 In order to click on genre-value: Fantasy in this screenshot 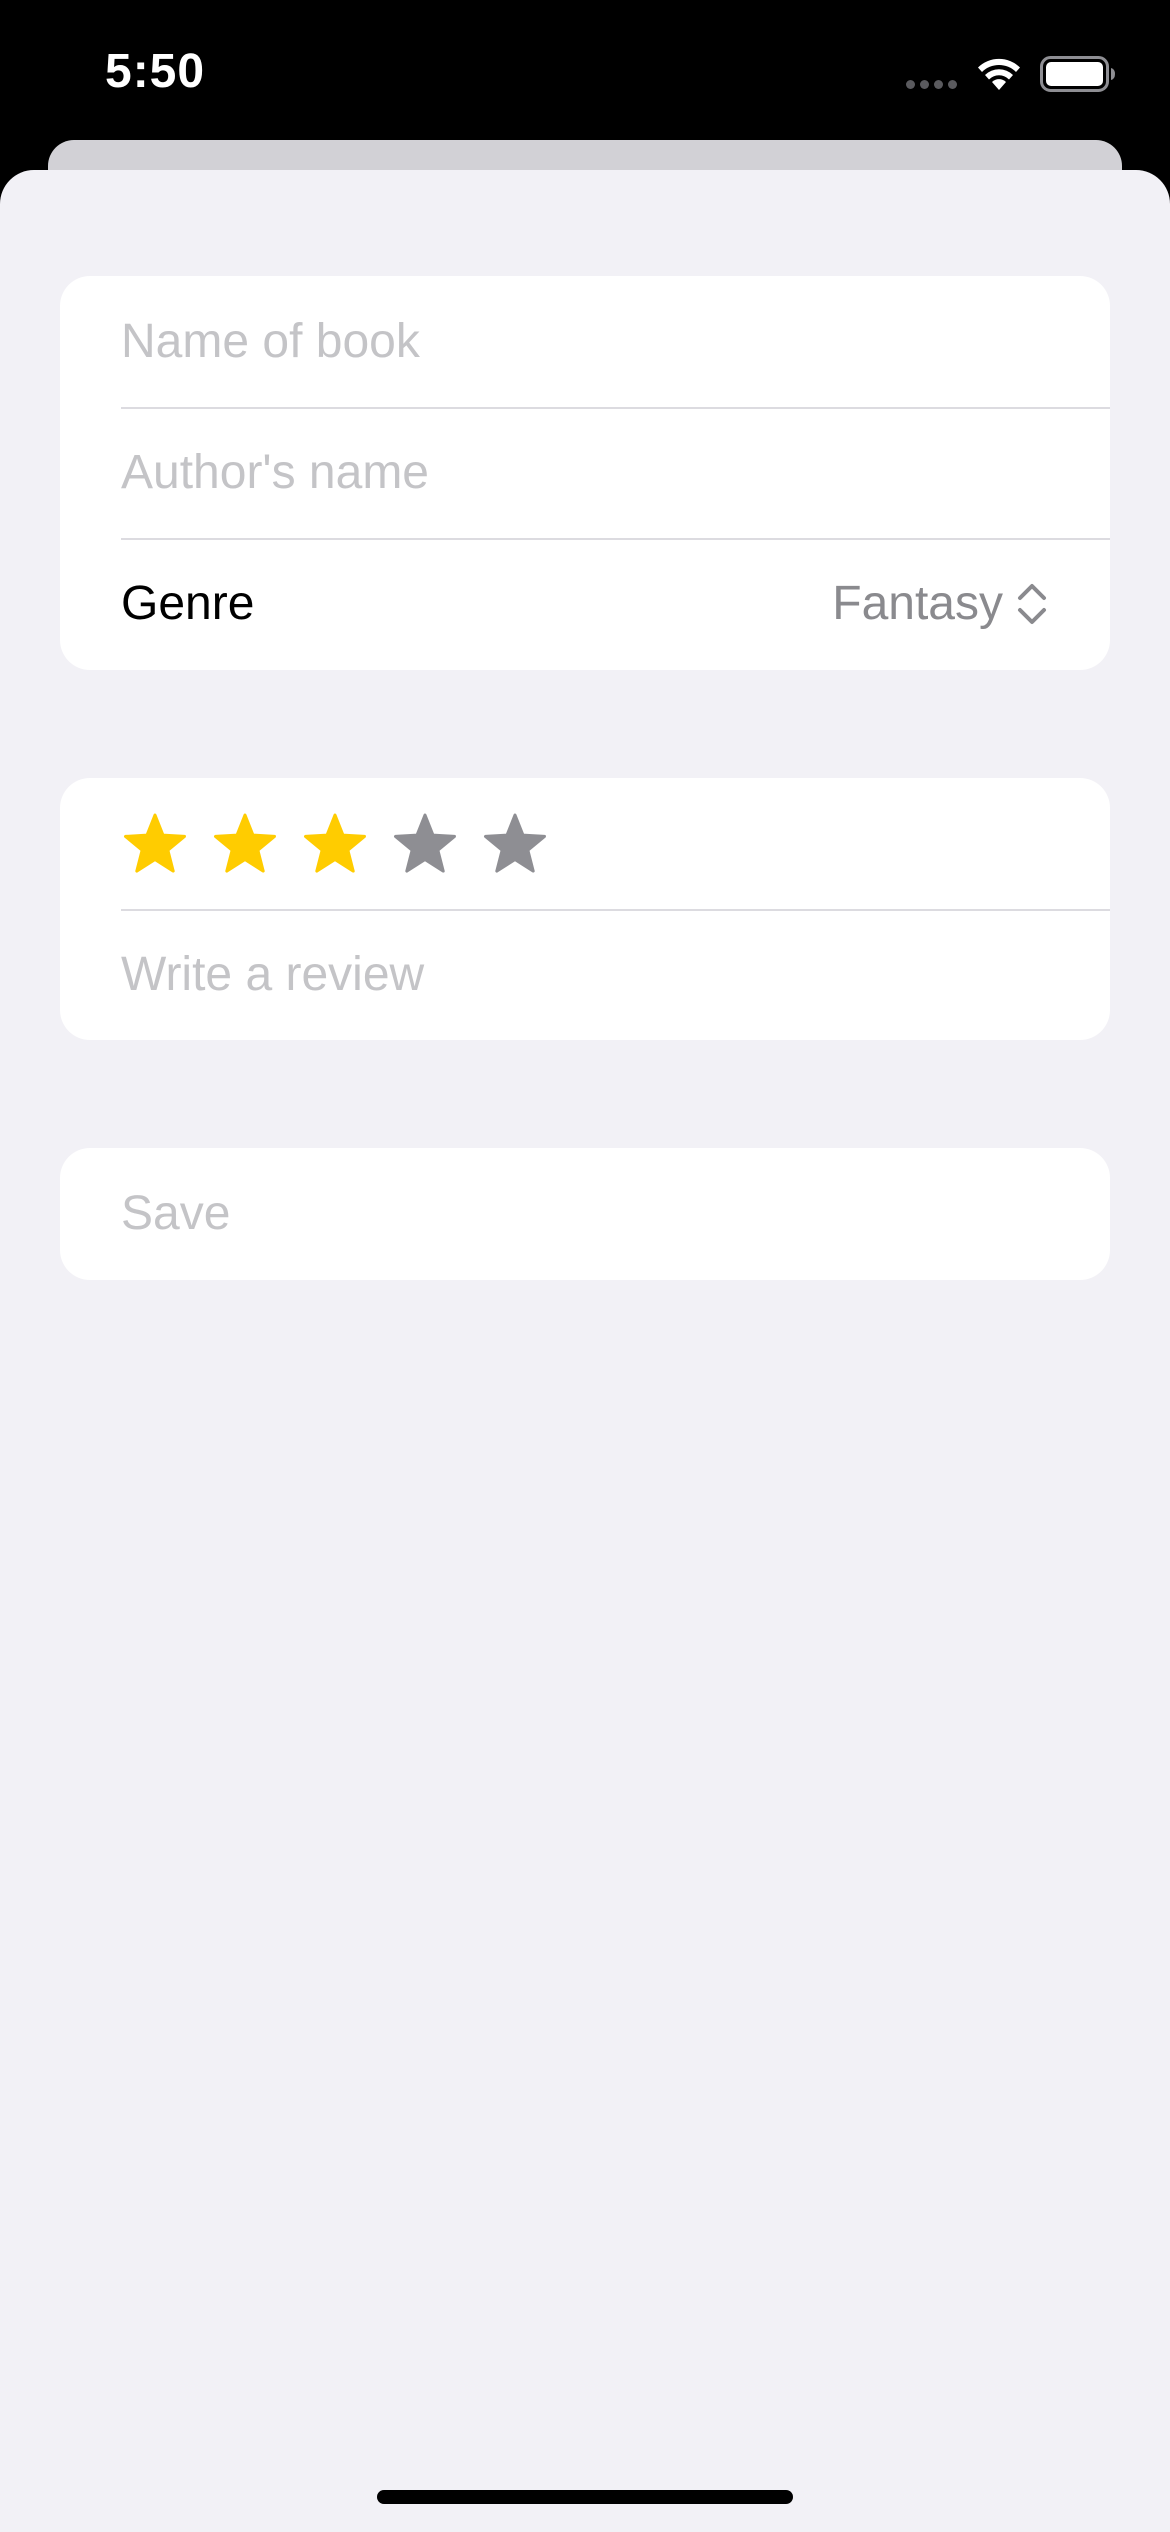, I will do `click(917, 603)`.